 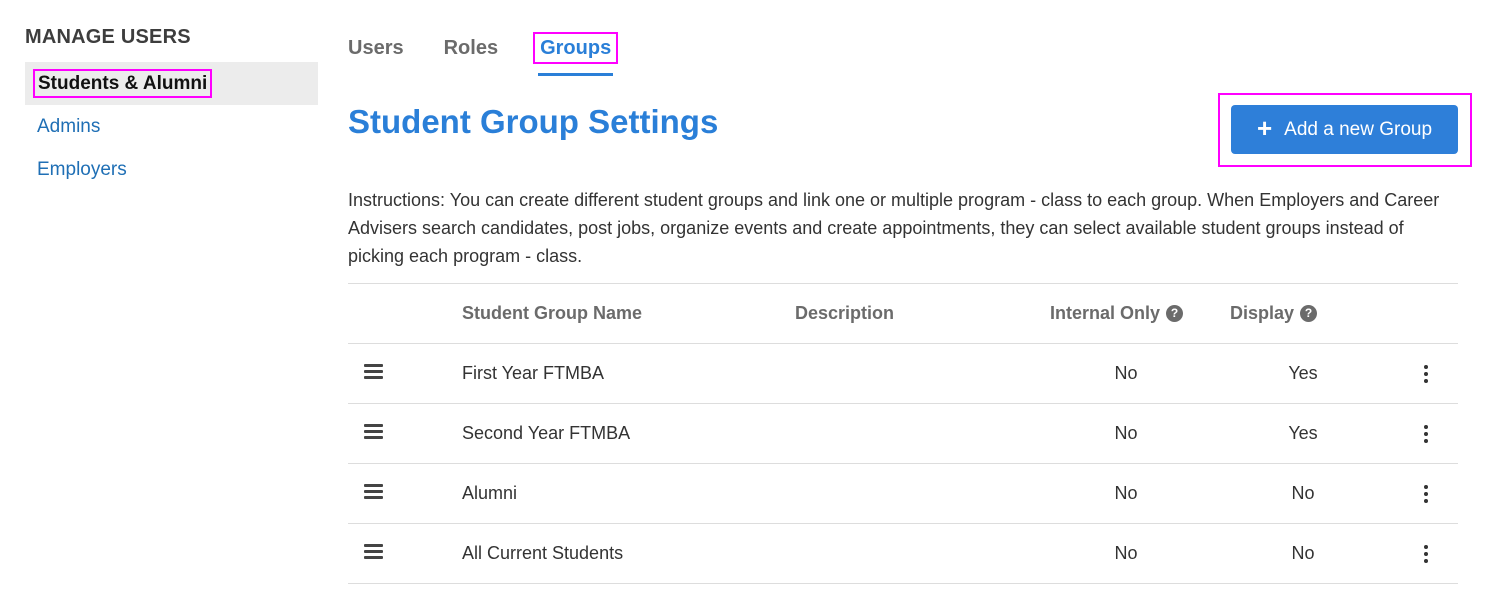 I want to click on tab-label: Users, so click(x=376, y=48).